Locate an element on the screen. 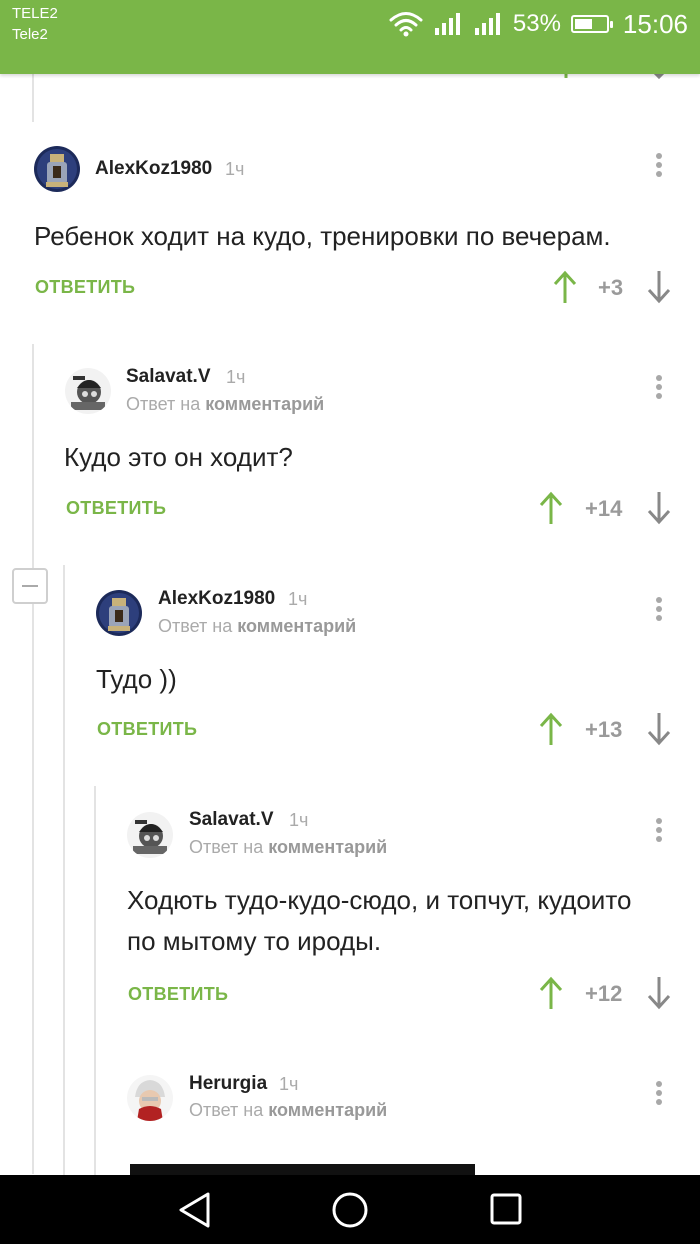  clock: 15:06 is located at coordinates (655, 23).